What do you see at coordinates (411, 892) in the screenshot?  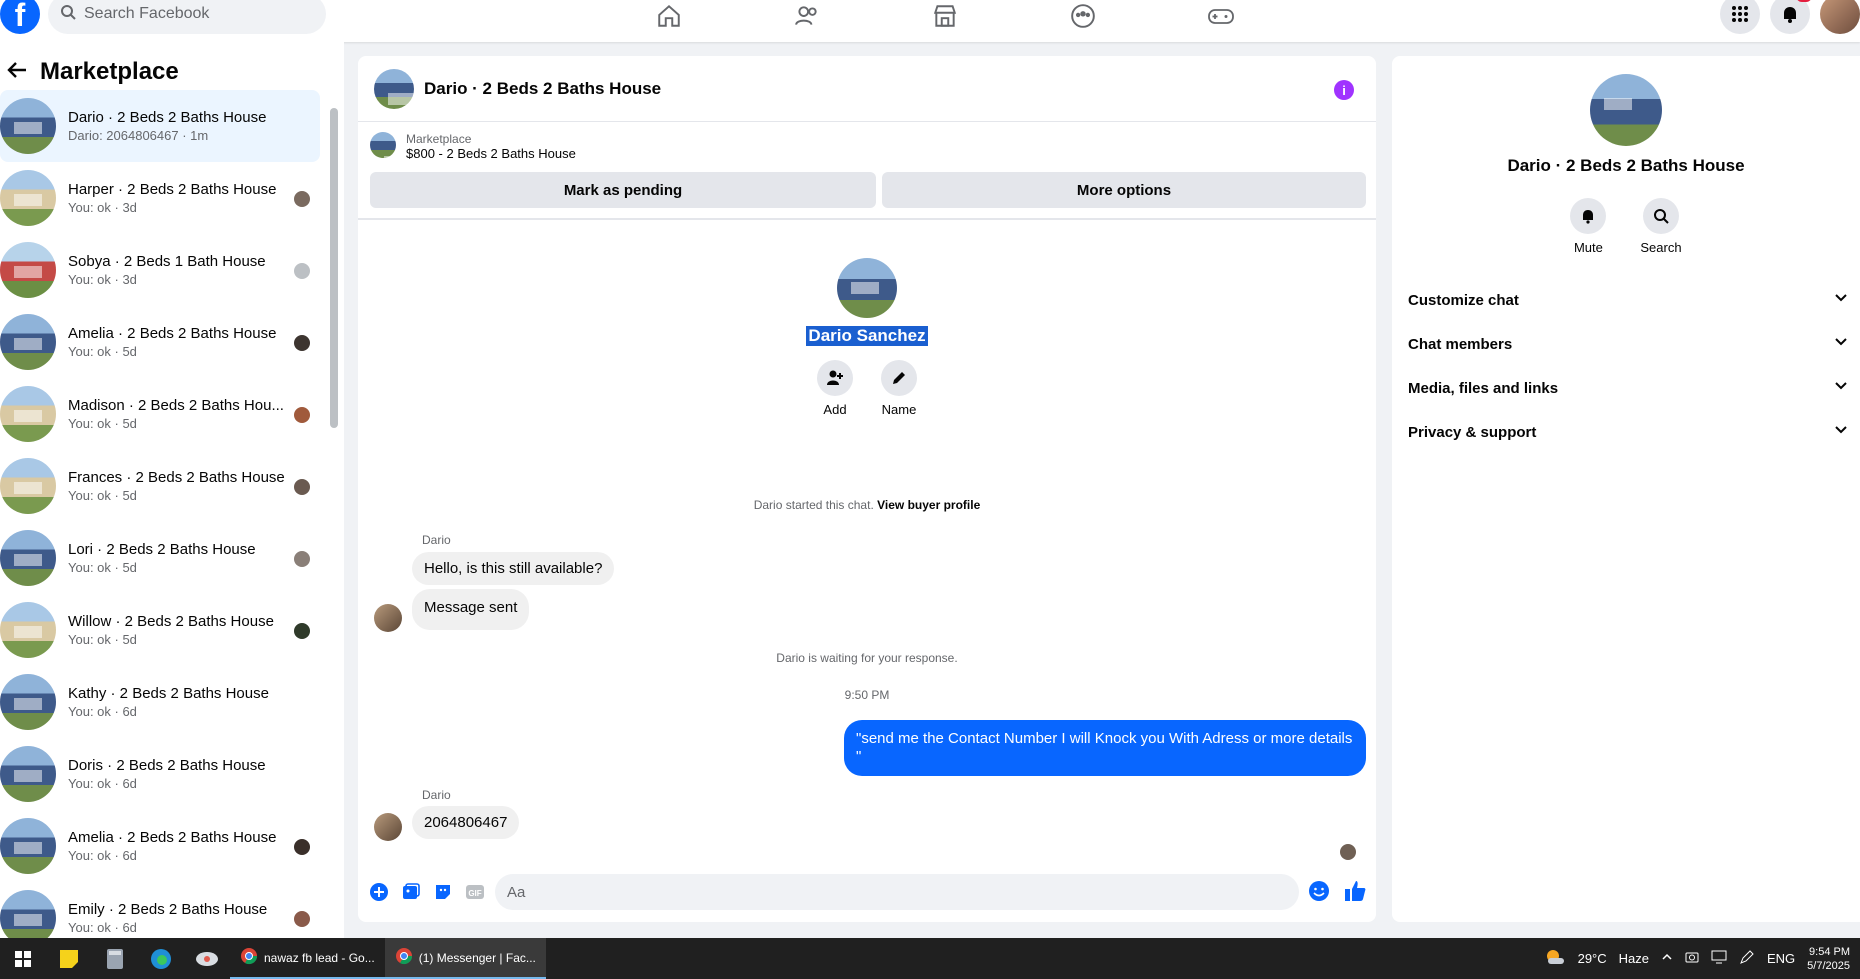 I see `photo-icon` at bounding box center [411, 892].